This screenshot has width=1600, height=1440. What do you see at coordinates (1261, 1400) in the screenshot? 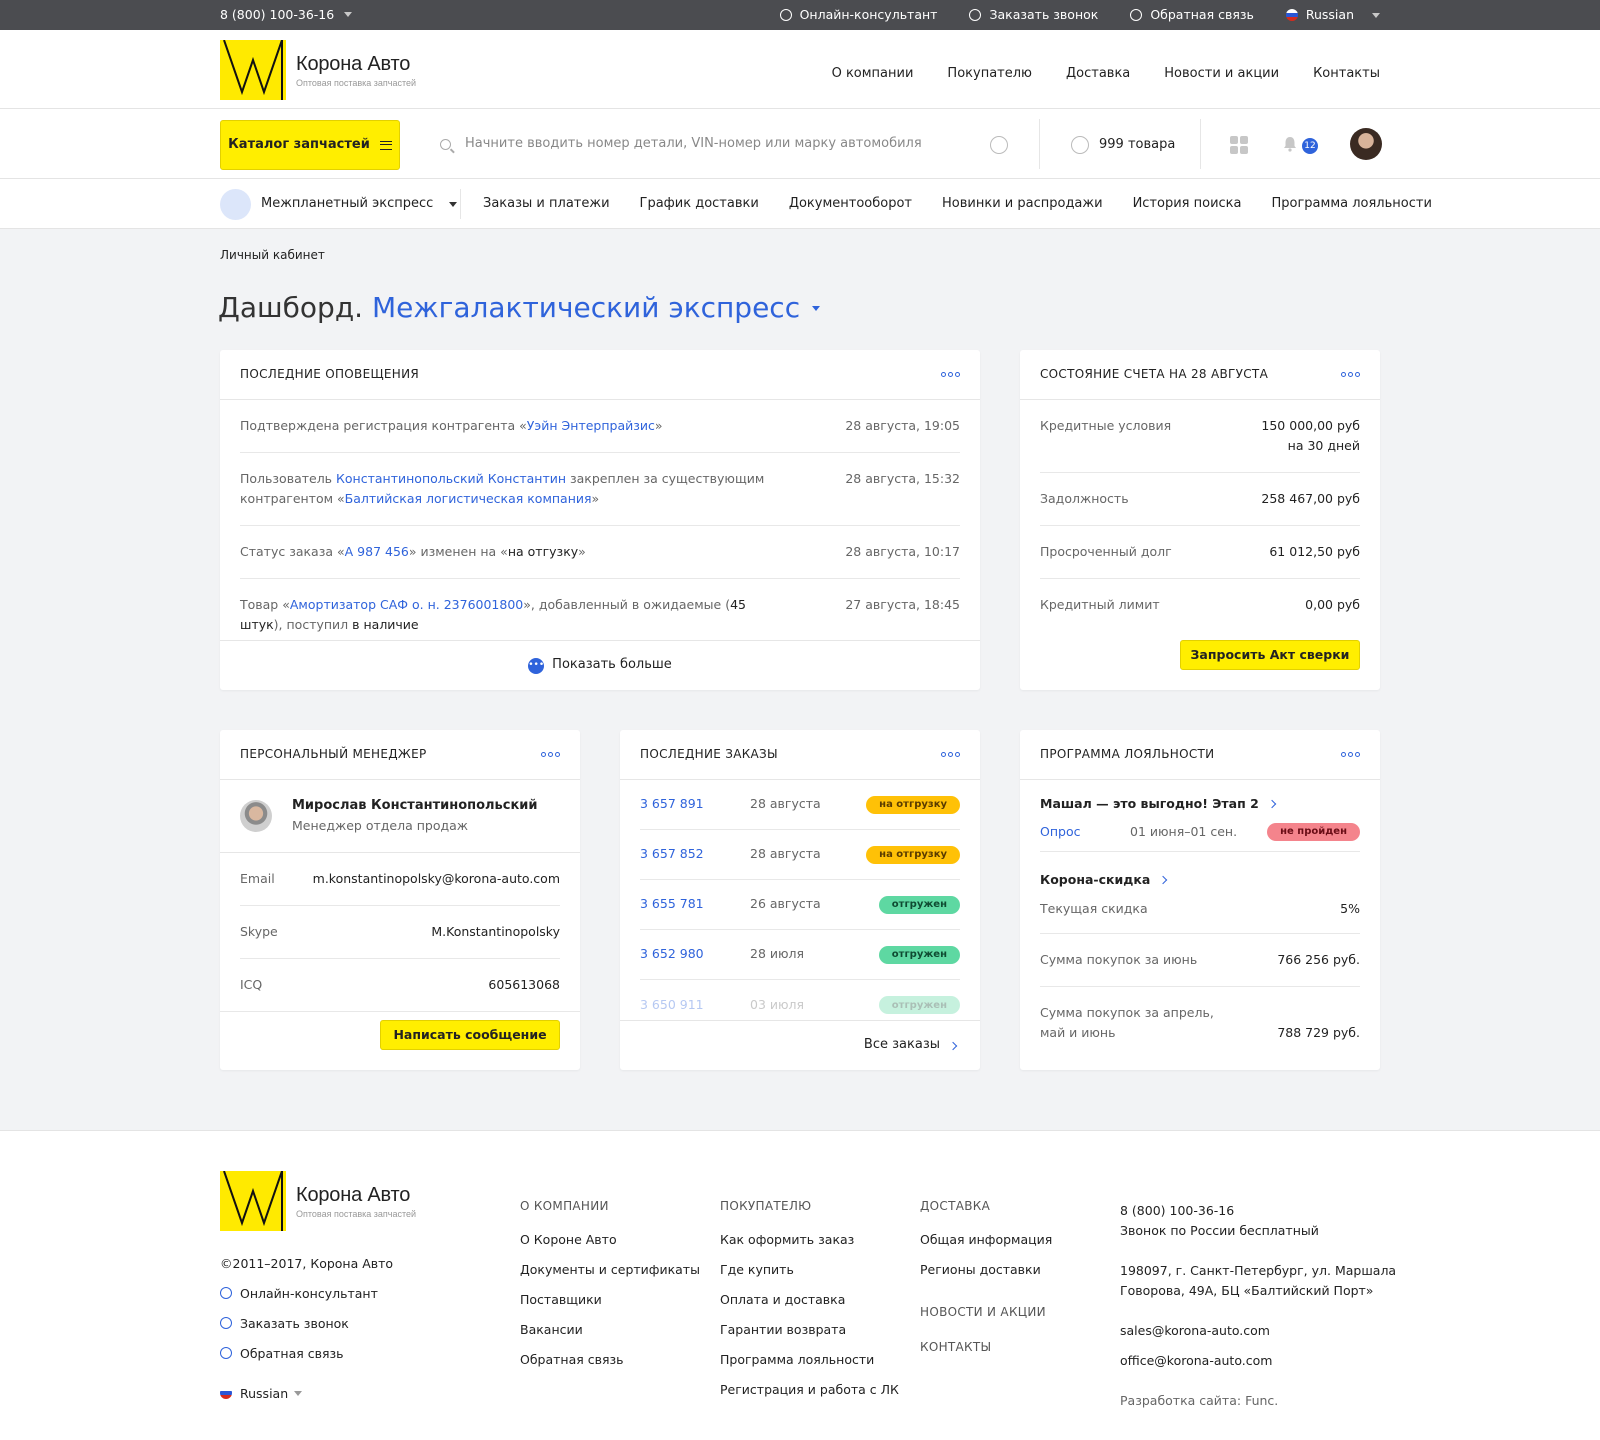
I see `developer-link: Func.` at bounding box center [1261, 1400].